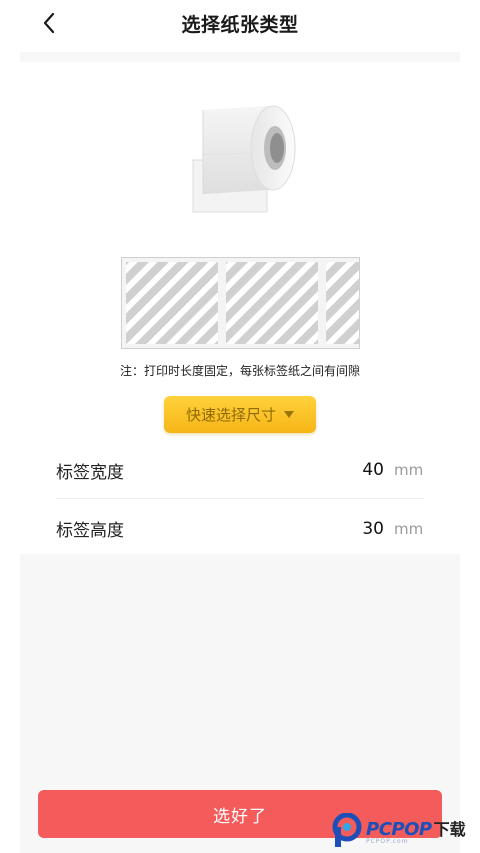 This screenshot has width=480, height=853. I want to click on caret-down-icon, so click(289, 414).